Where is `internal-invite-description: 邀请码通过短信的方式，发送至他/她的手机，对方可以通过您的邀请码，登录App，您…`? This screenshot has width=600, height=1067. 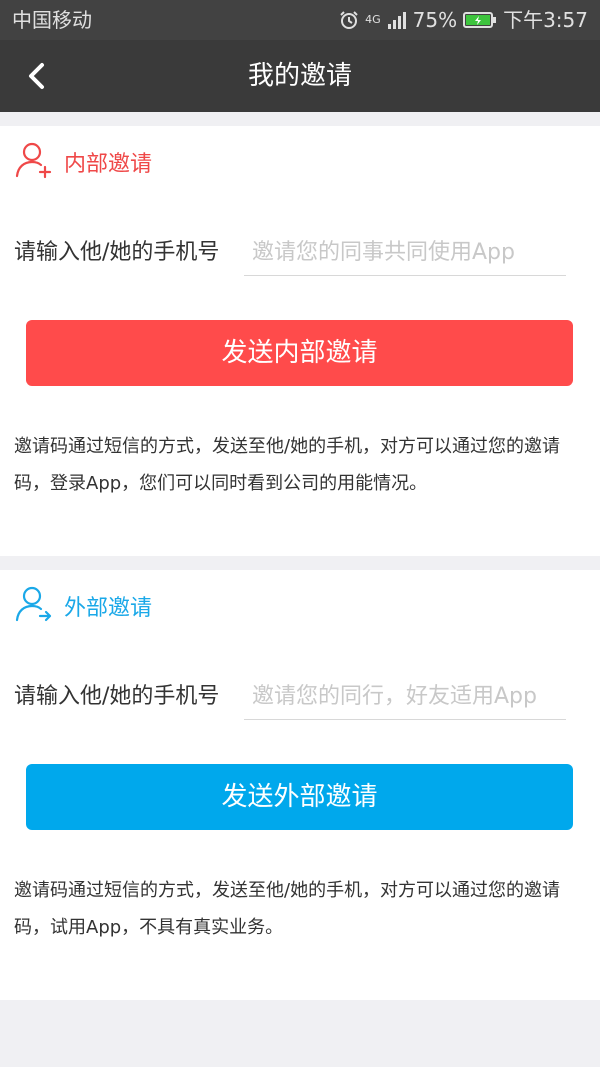
internal-invite-description: 邀请码通过短信的方式，发送至他/她的手机，对方可以通过您的邀请码，登录App，您… is located at coordinates (287, 465).